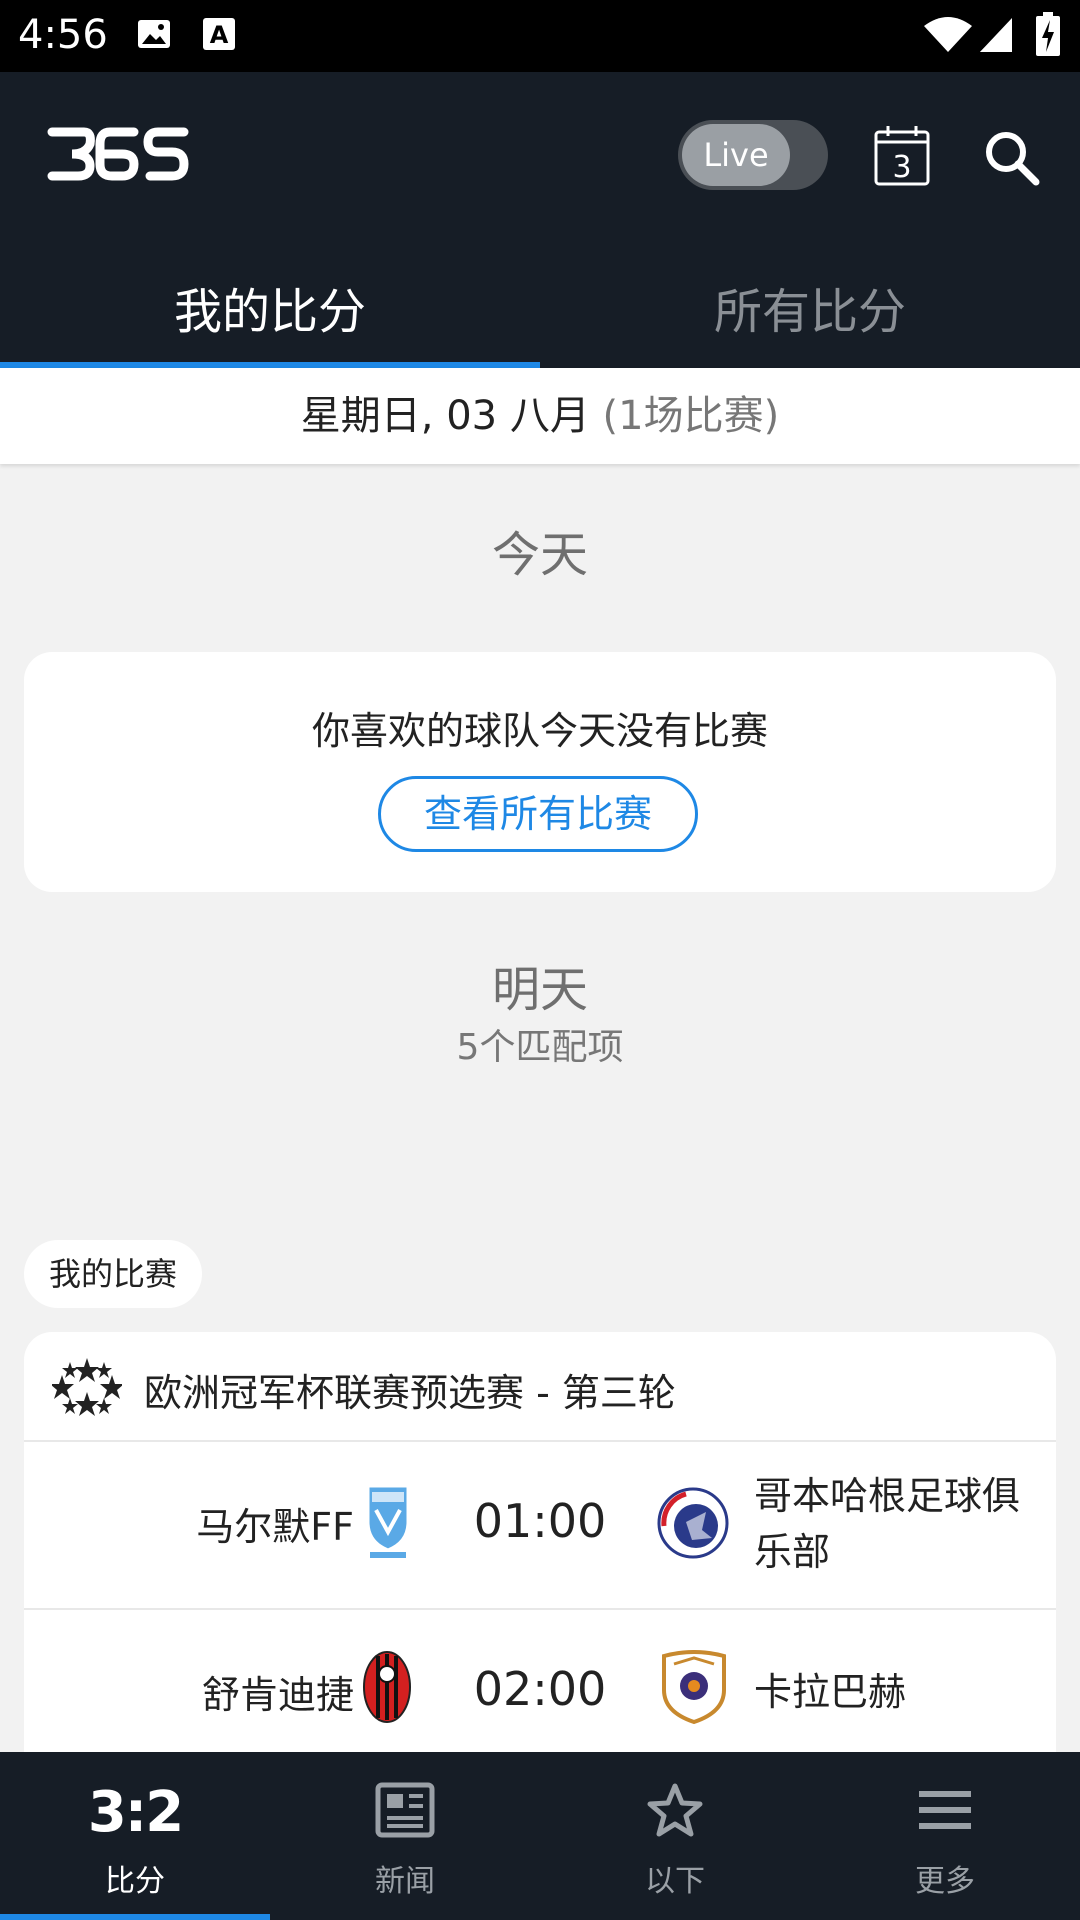 The image size is (1080, 1920). I want to click on nav-more-label: 更多, so click(945, 1881).